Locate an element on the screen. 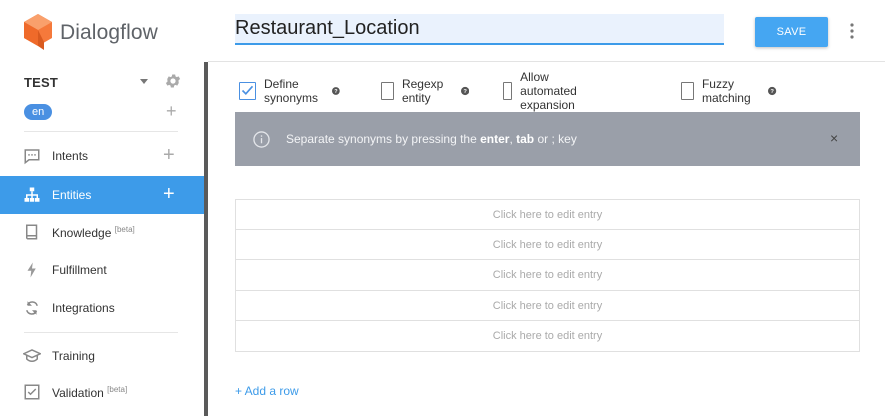 This screenshot has width=885, height=416. sidebar-item-intents: Intents + is located at coordinates (102, 156).